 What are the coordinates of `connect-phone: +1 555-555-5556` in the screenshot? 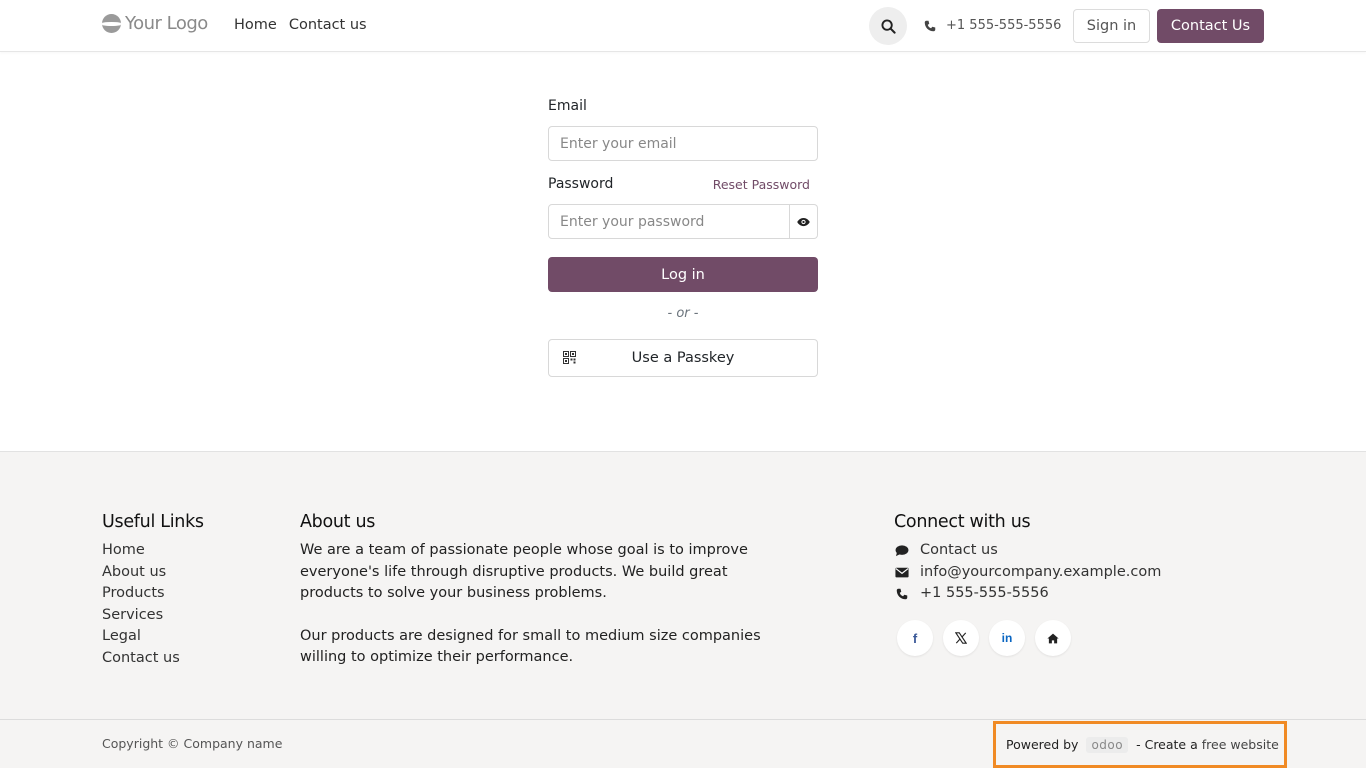 It's located at (1044, 594).